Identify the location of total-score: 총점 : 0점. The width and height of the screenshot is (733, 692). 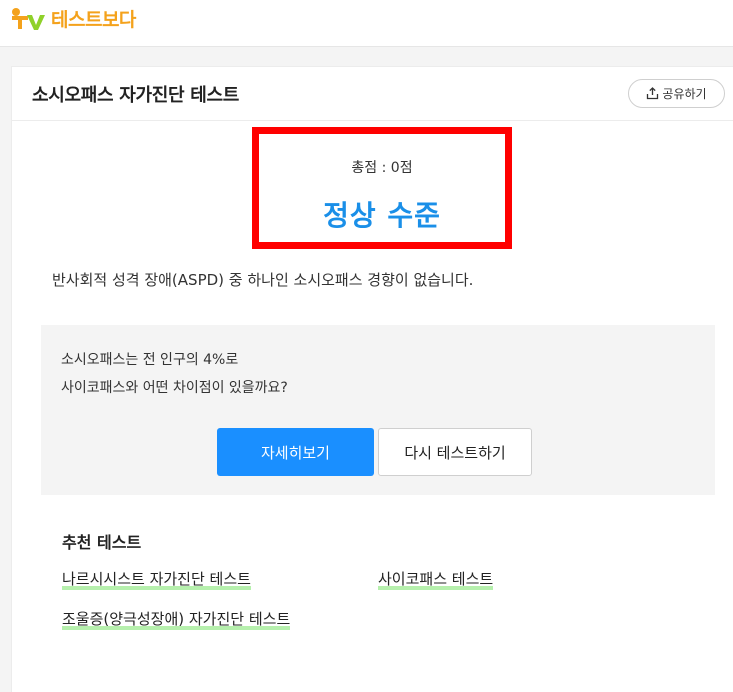
(382, 168).